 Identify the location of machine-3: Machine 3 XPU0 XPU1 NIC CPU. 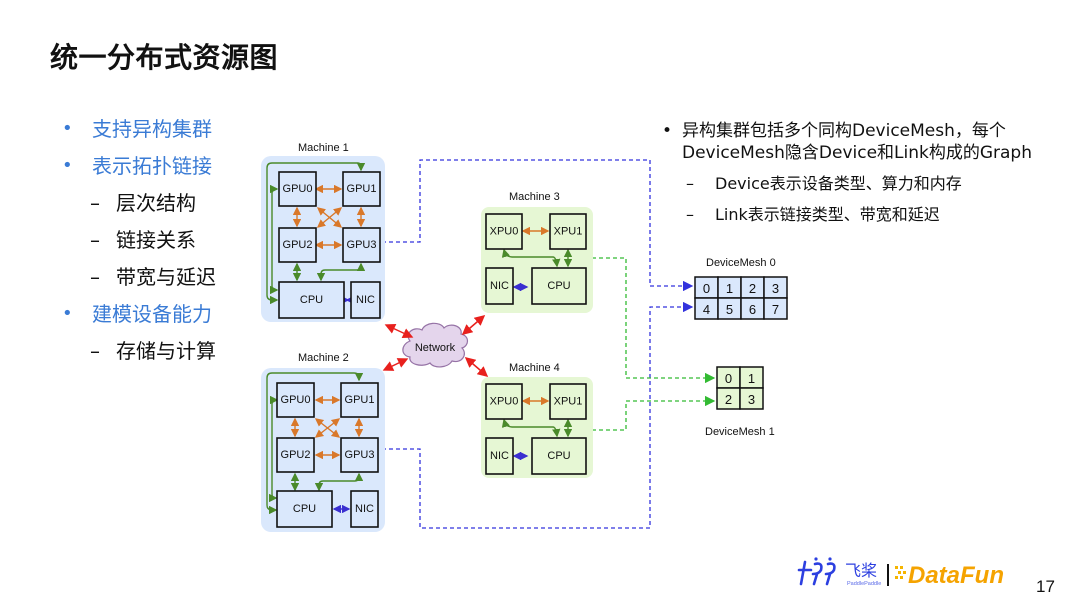
(537, 252).